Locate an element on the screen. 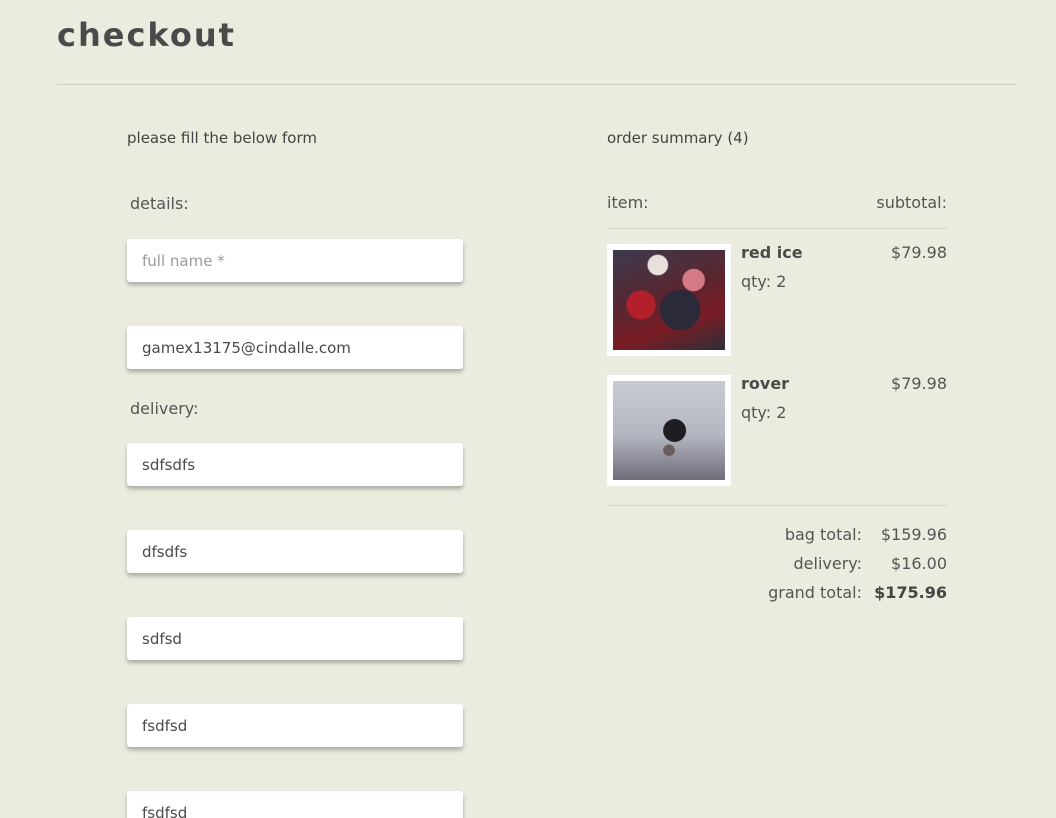 This screenshot has height=818, width=1056. grand-total-value: $175.96 is located at coordinates (910, 592).